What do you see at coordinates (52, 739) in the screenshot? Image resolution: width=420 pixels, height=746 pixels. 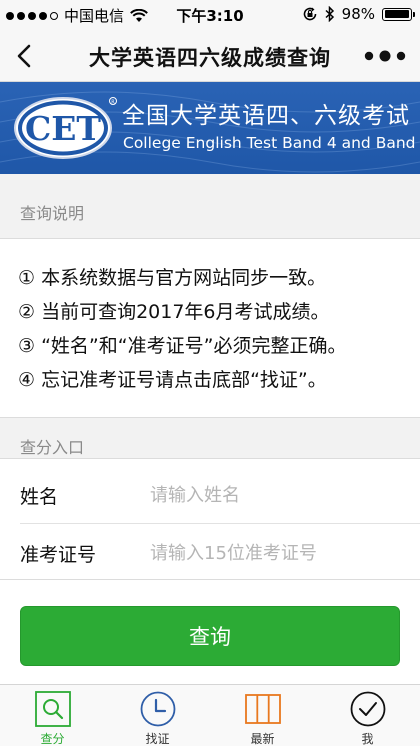 I see `tab-label: 查分` at bounding box center [52, 739].